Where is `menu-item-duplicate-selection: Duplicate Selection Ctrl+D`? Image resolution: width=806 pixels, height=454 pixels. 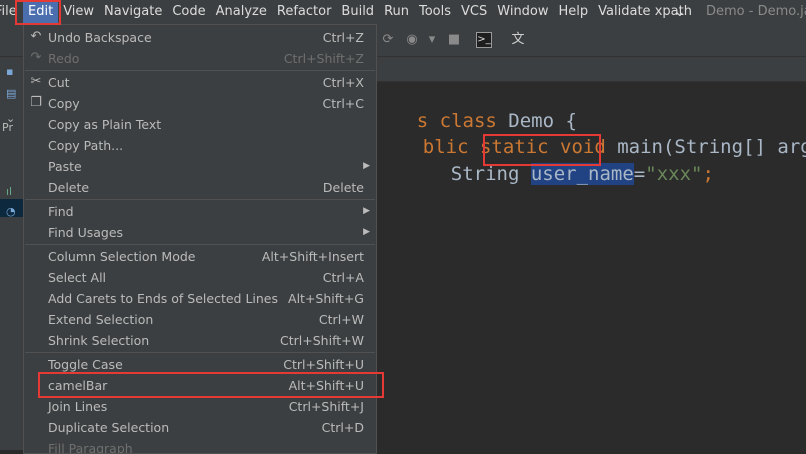 menu-item-duplicate-selection: Duplicate Selection Ctrl+D is located at coordinates (200, 427).